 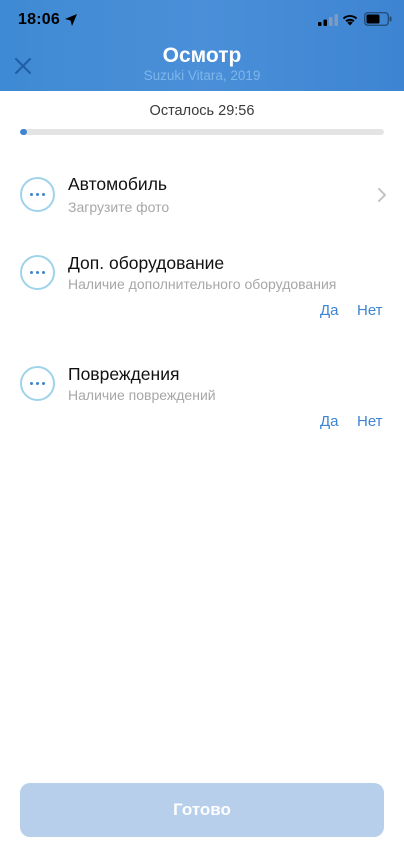 I want to click on chevron-right-icon, so click(x=382, y=195).